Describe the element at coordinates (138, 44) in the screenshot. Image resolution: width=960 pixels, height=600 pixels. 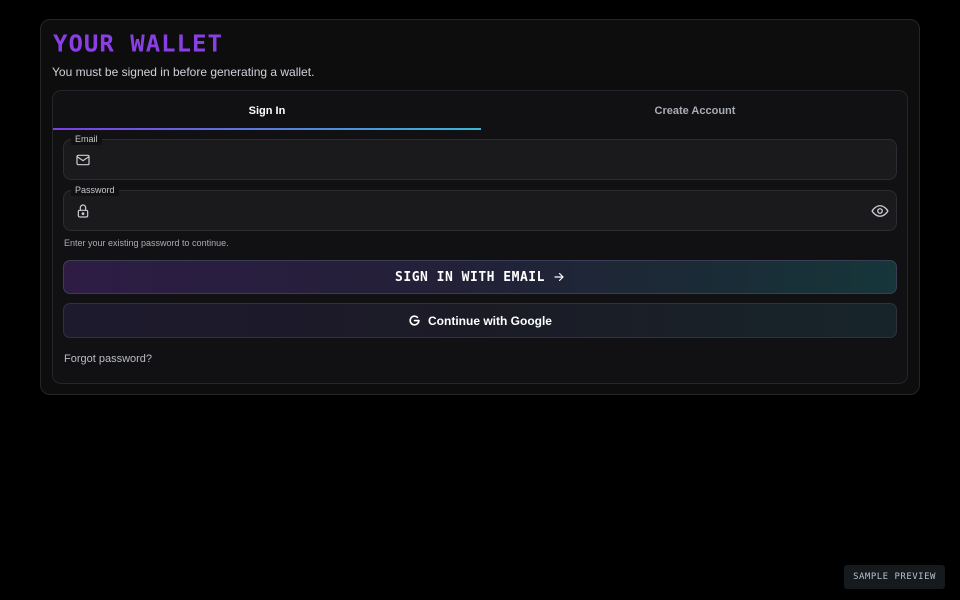
I see `wallet-title: YOUR WALLET` at that location.